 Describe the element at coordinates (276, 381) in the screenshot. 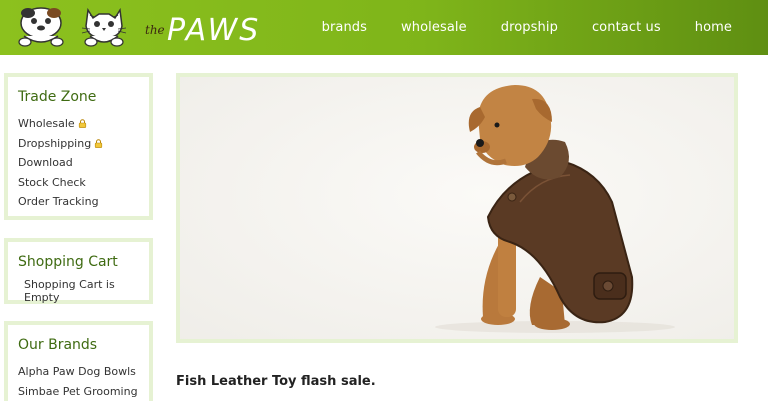

I see `promo-headline: Fish Leather Toy flash sale.` at that location.